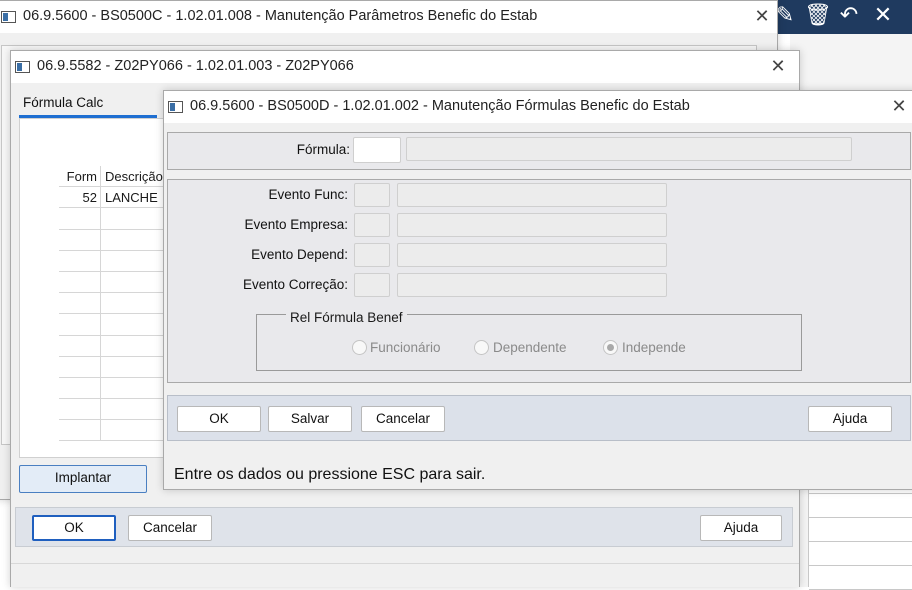  I want to click on formula-group: Fórmula:, so click(539, 151).